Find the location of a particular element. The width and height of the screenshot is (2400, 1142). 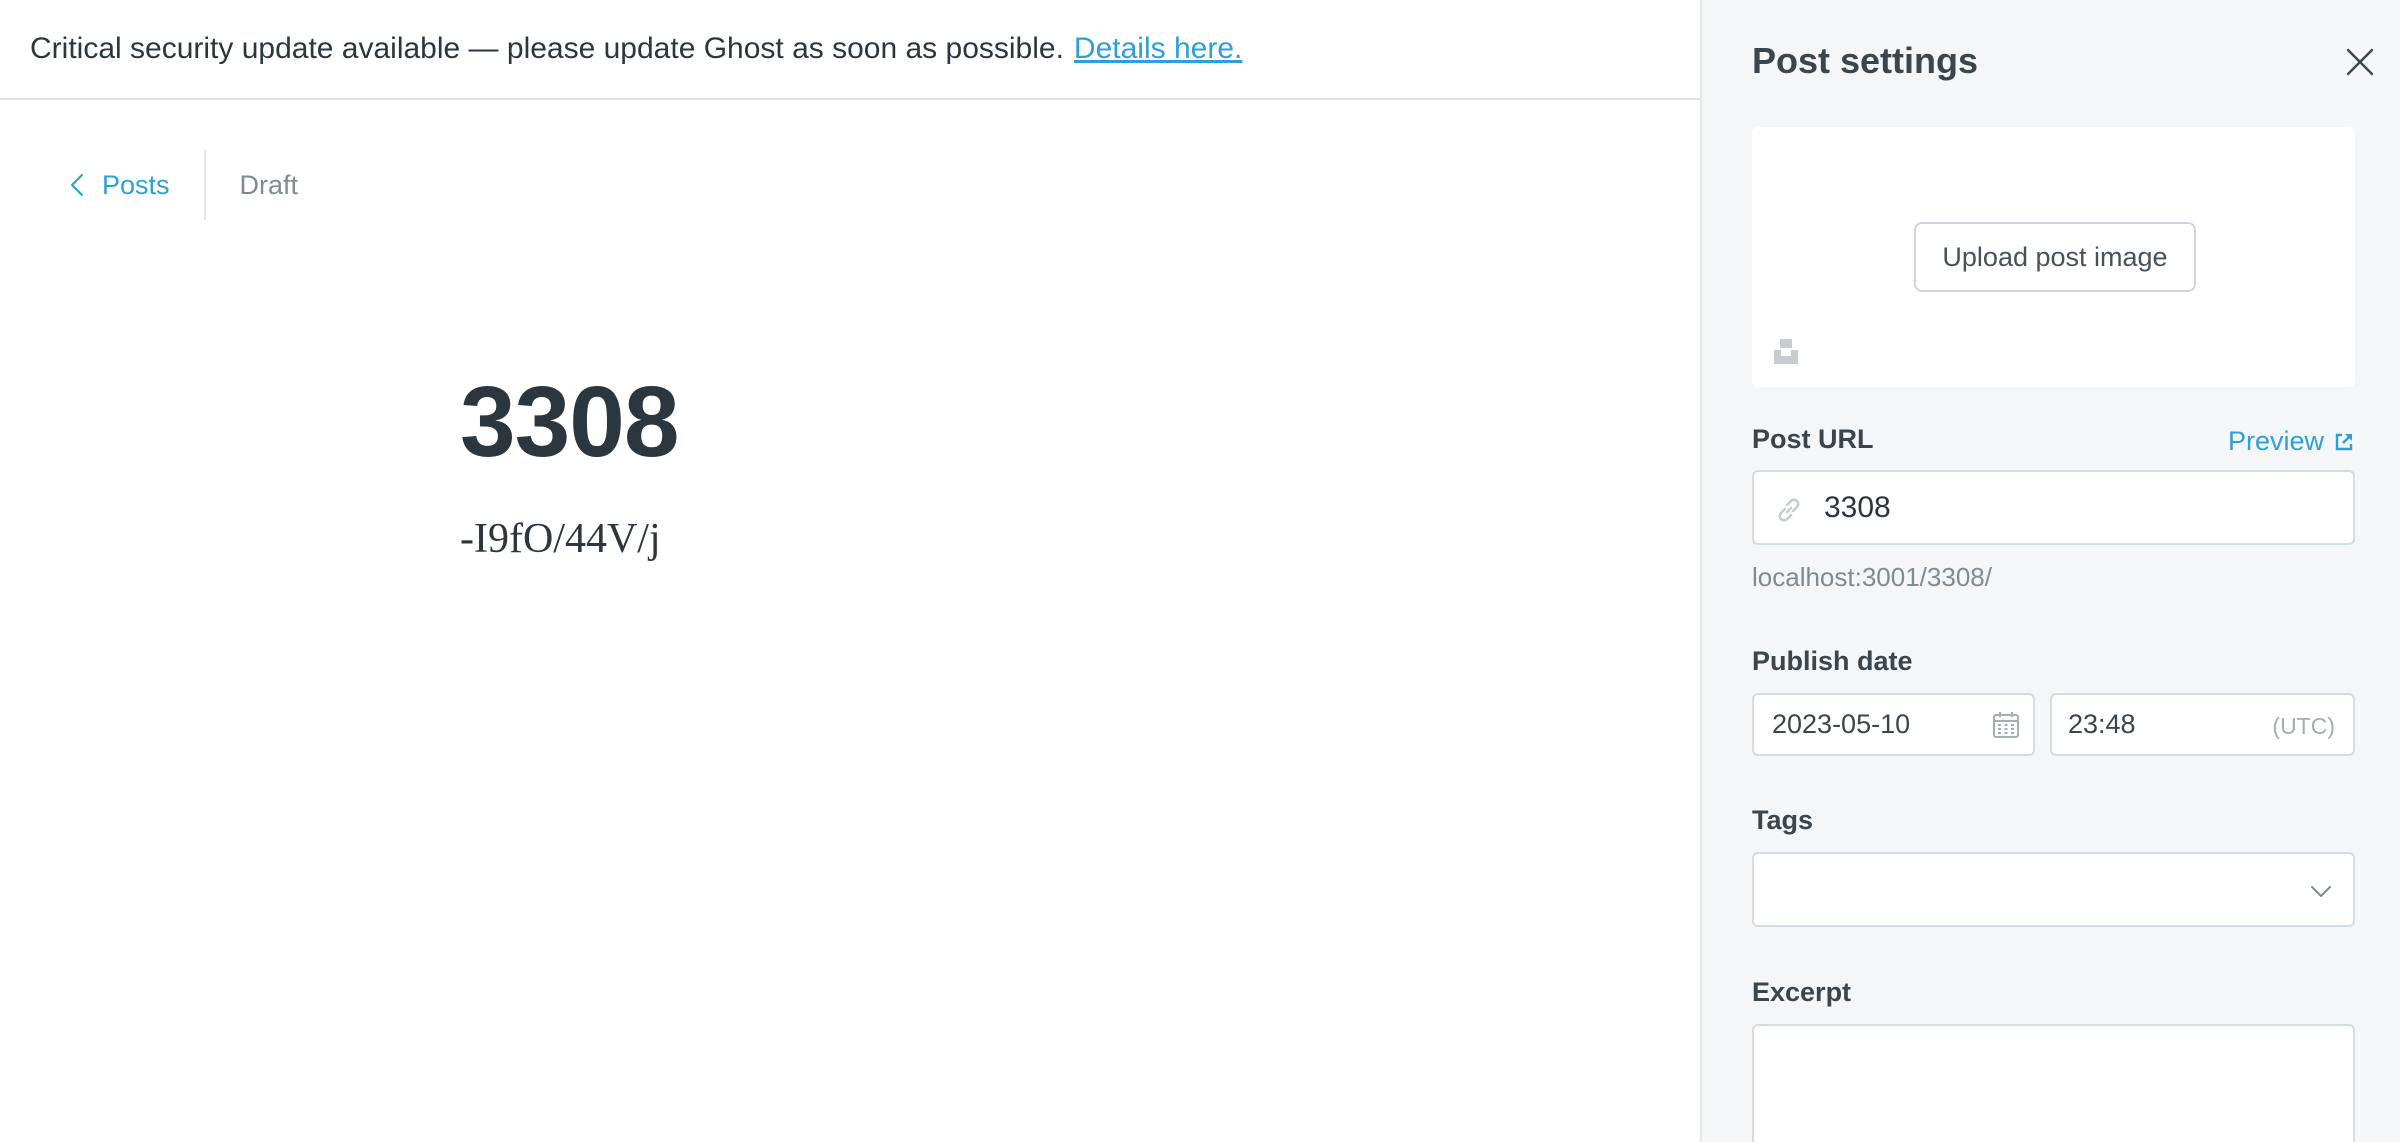

close-icon is located at coordinates (2360, 62).